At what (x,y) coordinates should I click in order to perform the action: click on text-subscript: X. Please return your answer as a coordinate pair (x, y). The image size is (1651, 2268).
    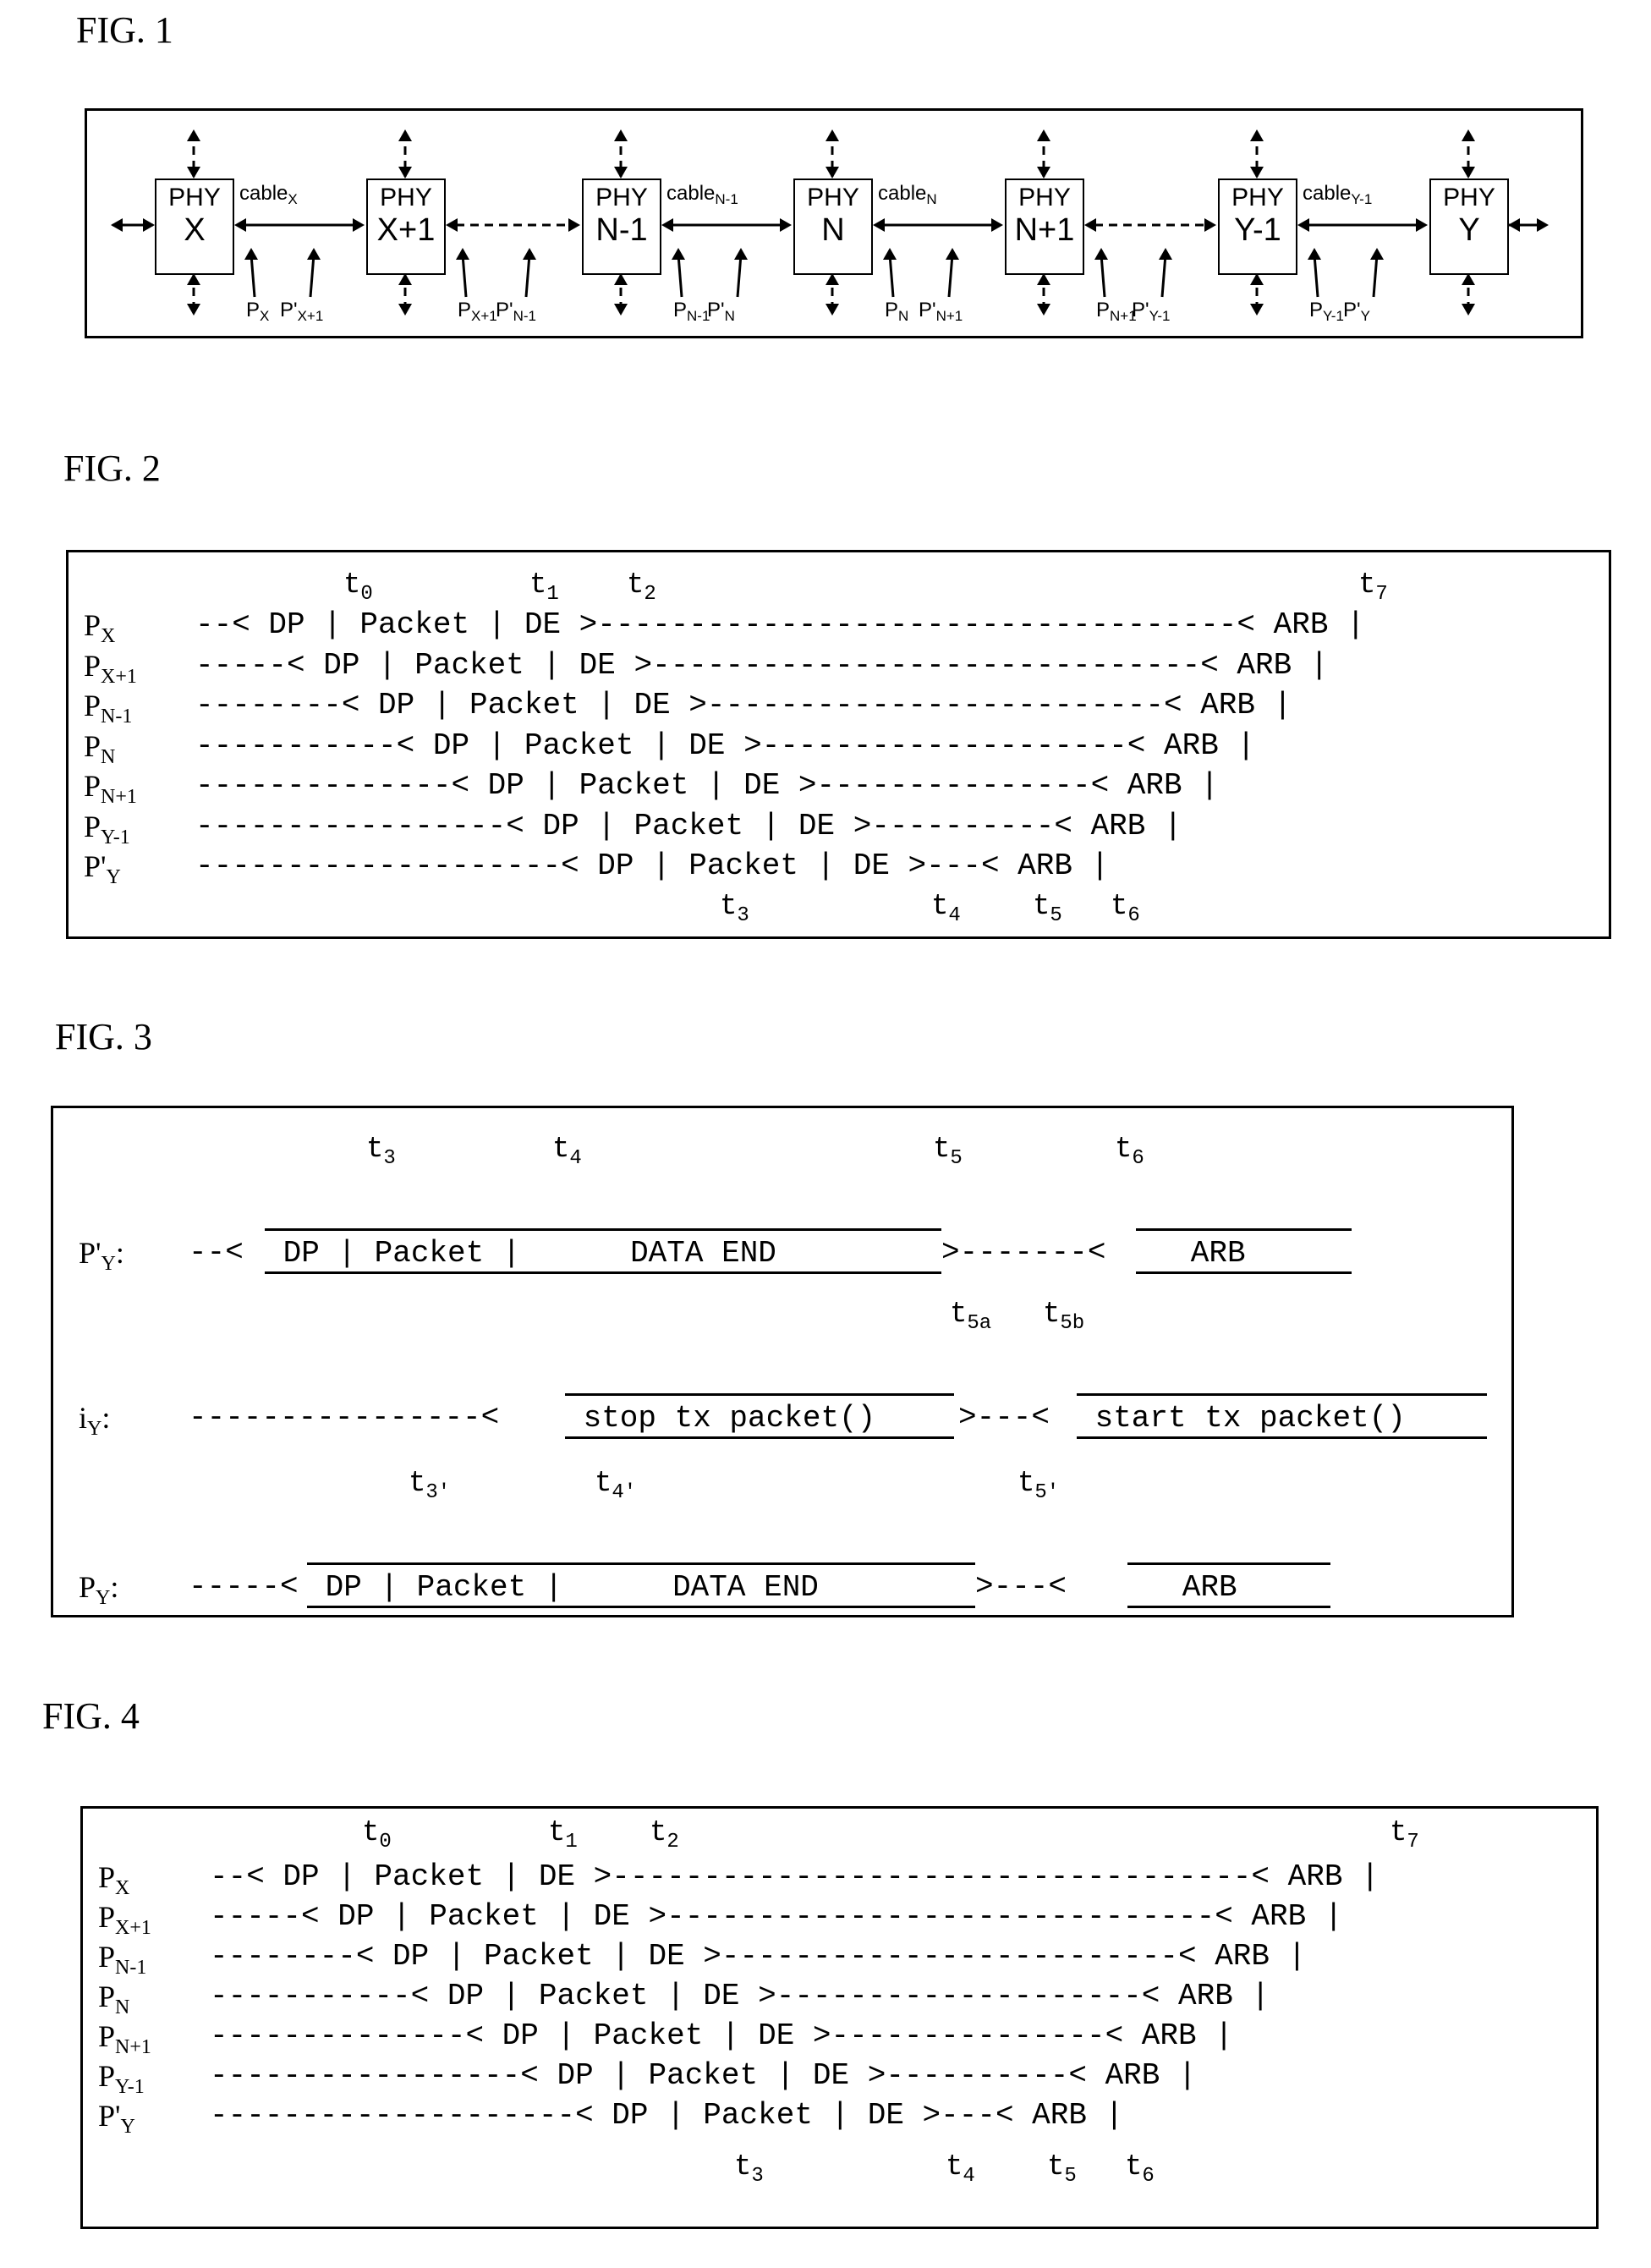
    Looking at the image, I should click on (122, 1888).